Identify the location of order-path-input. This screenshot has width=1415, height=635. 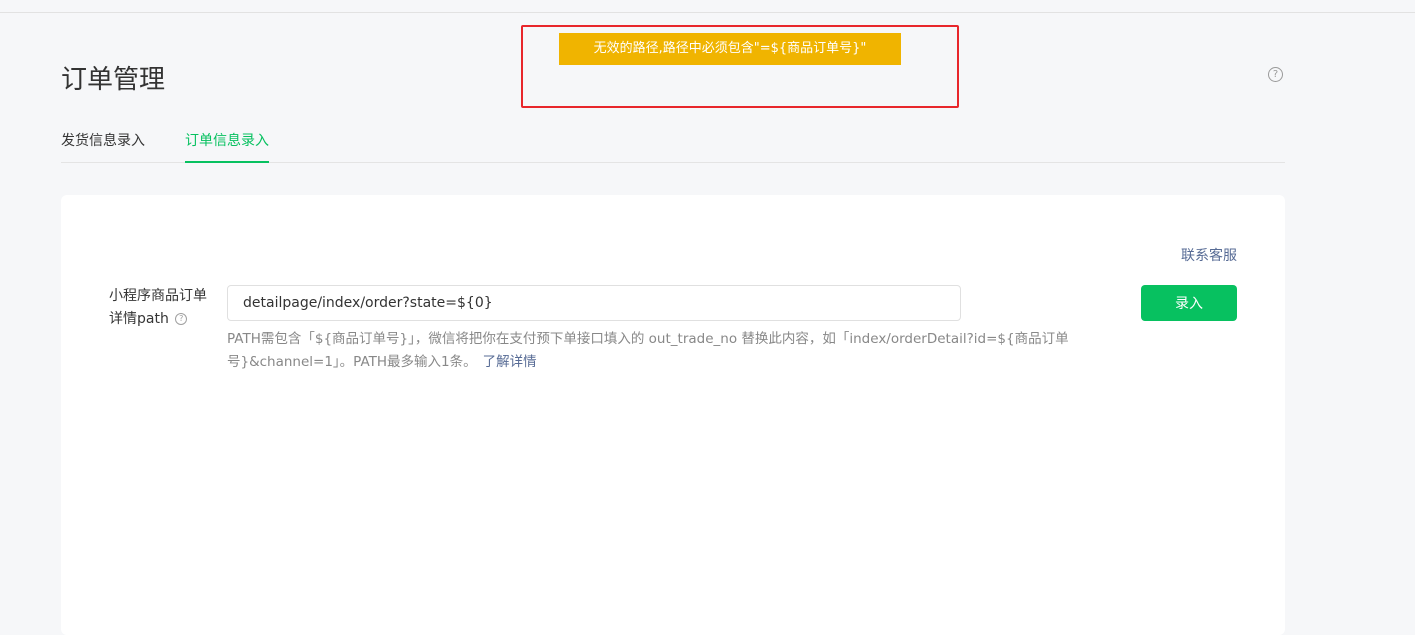
(594, 303).